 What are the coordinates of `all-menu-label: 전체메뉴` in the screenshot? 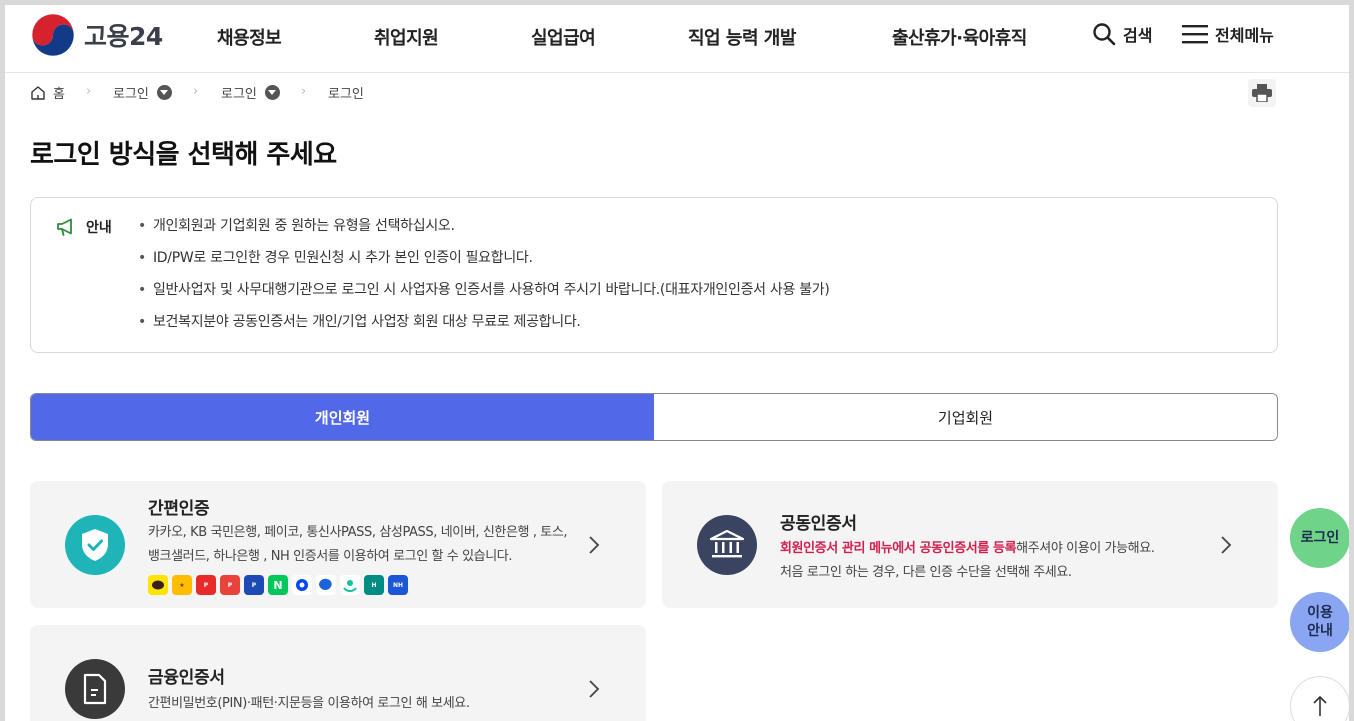 It's located at (1244, 35).